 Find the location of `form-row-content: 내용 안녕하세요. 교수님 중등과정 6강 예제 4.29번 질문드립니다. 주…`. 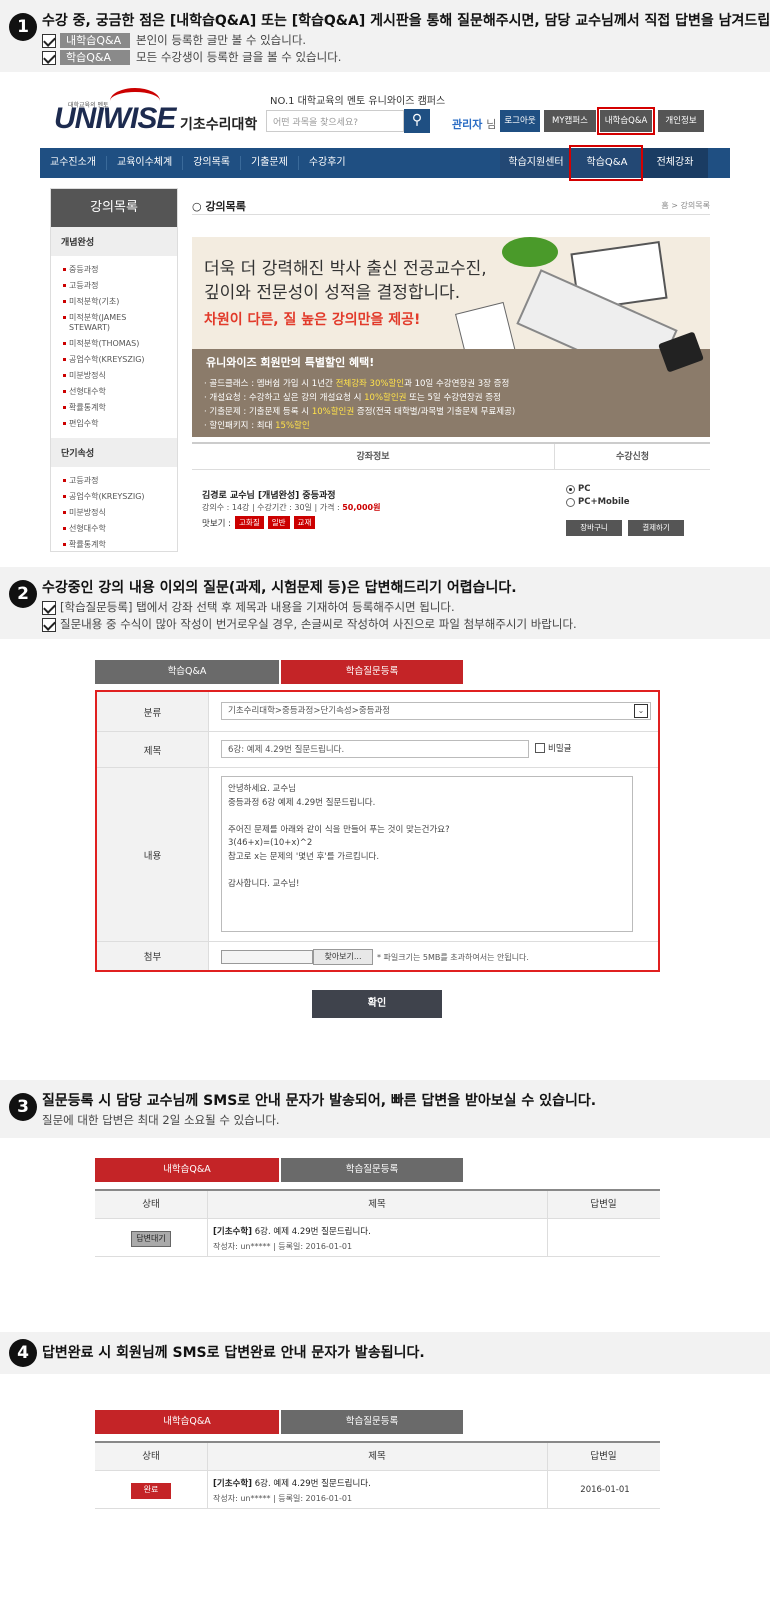

form-row-content: 내용 안녕하세요. 교수님 중등과정 6강 예제 4.29번 질문드립니다. 주… is located at coordinates (377, 855).